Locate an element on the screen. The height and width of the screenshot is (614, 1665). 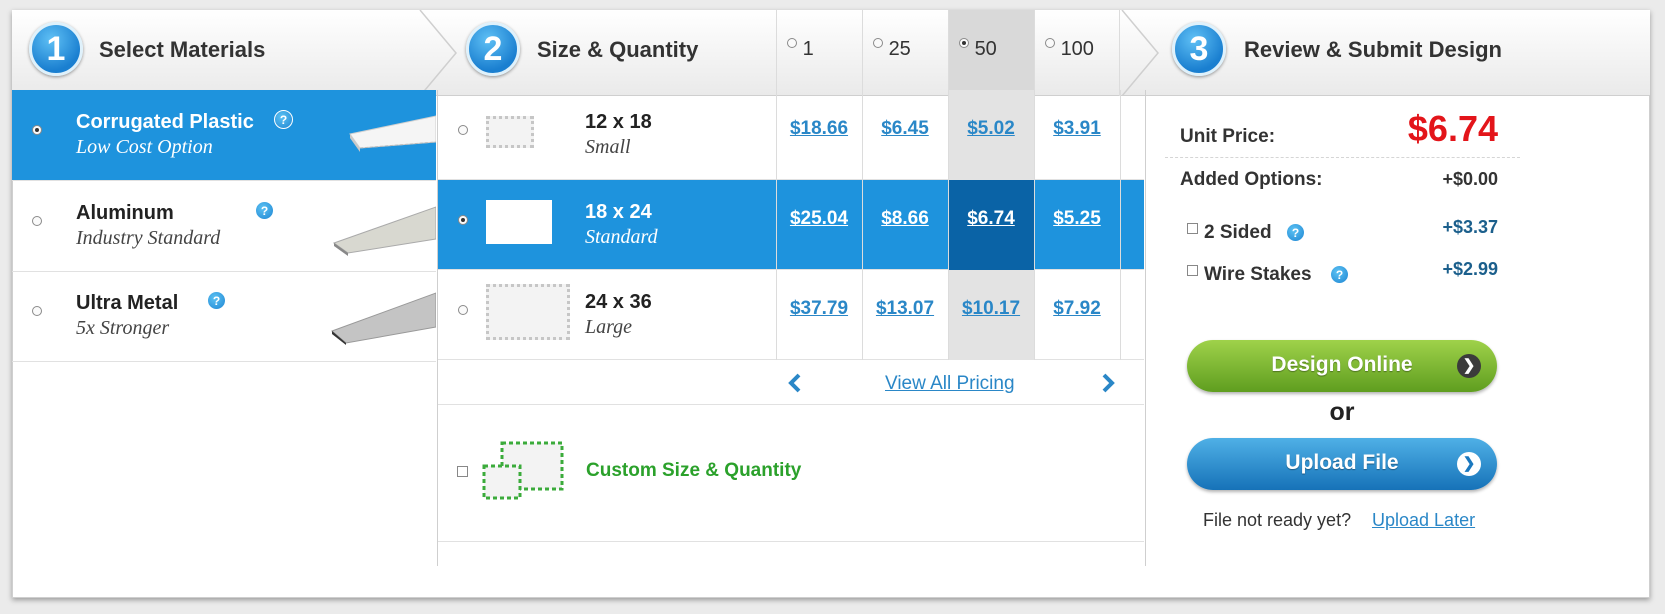
size-label: Small is located at coordinates (608, 147).